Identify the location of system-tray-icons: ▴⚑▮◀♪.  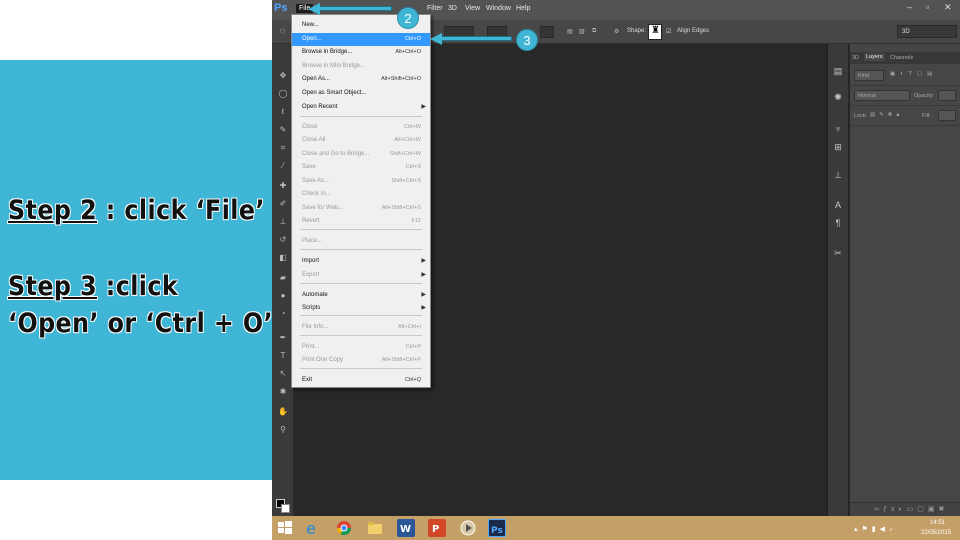
(875, 529).